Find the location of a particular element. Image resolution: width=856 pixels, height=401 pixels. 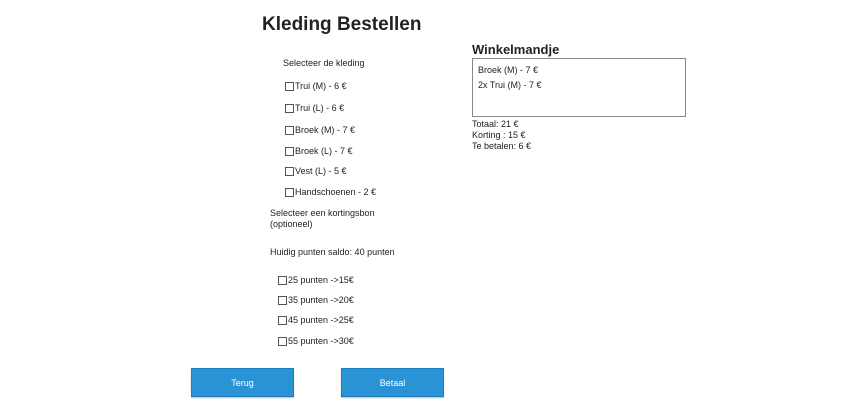

back-button: Terug is located at coordinates (242, 382).